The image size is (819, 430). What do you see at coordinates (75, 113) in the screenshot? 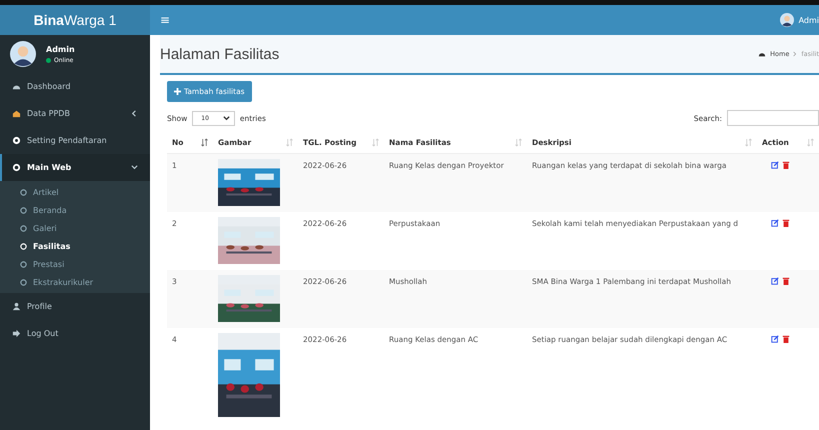
I see `sidebar-item: Data PPDB` at bounding box center [75, 113].